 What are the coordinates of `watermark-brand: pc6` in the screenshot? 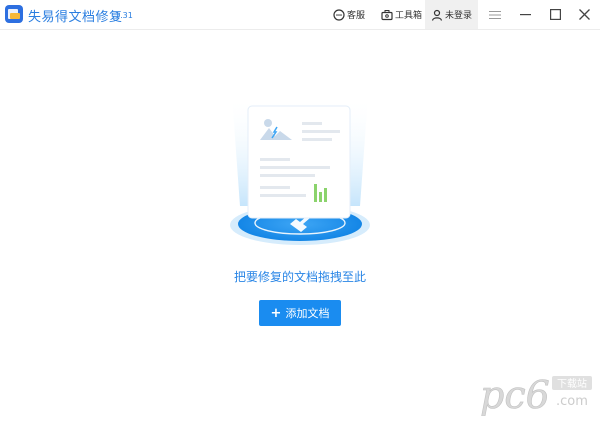 It's located at (515, 394).